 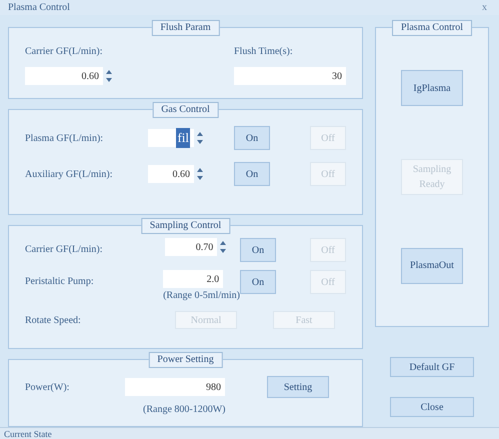 What do you see at coordinates (39, 8) in the screenshot?
I see `window-title: Plasma Control` at bounding box center [39, 8].